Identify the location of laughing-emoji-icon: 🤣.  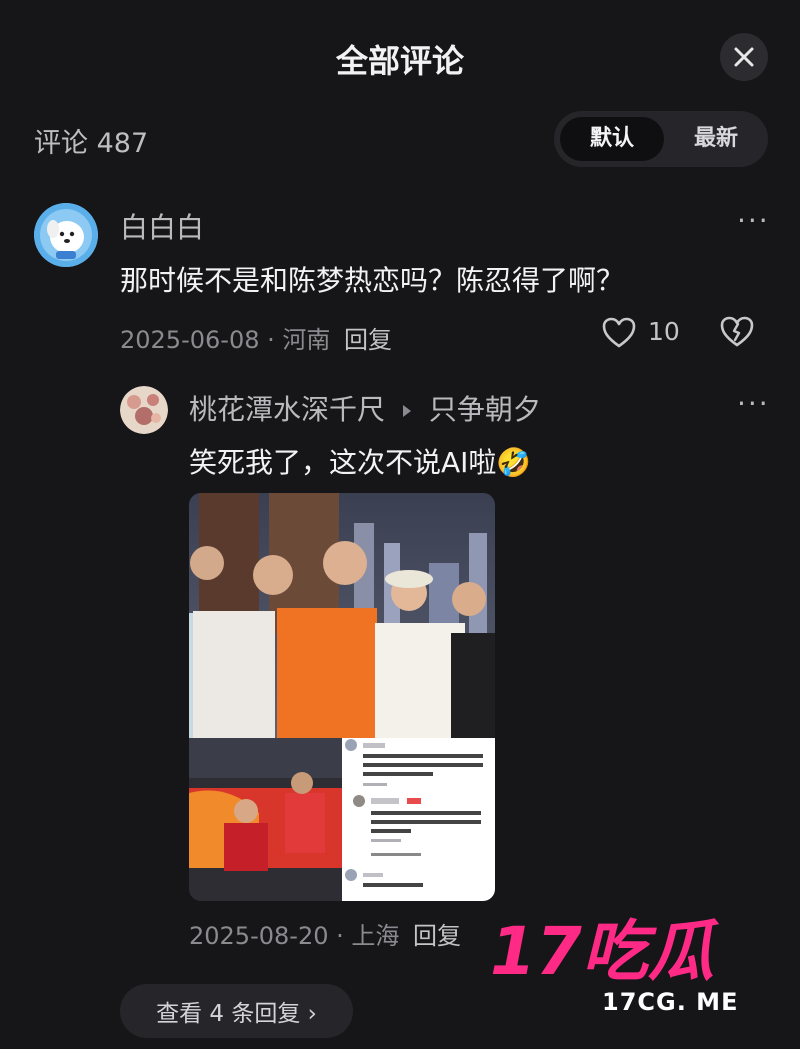
(514, 462).